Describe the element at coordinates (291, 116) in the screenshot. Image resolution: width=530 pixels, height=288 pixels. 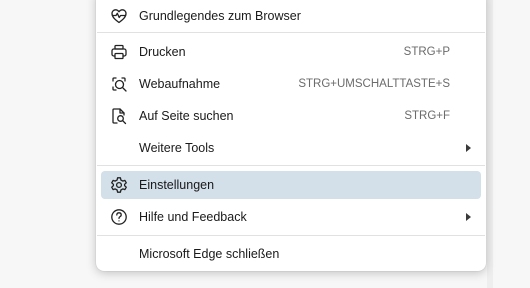
I see `menu-item-find-on-page: Auf Seite suchen STRG+F` at that location.